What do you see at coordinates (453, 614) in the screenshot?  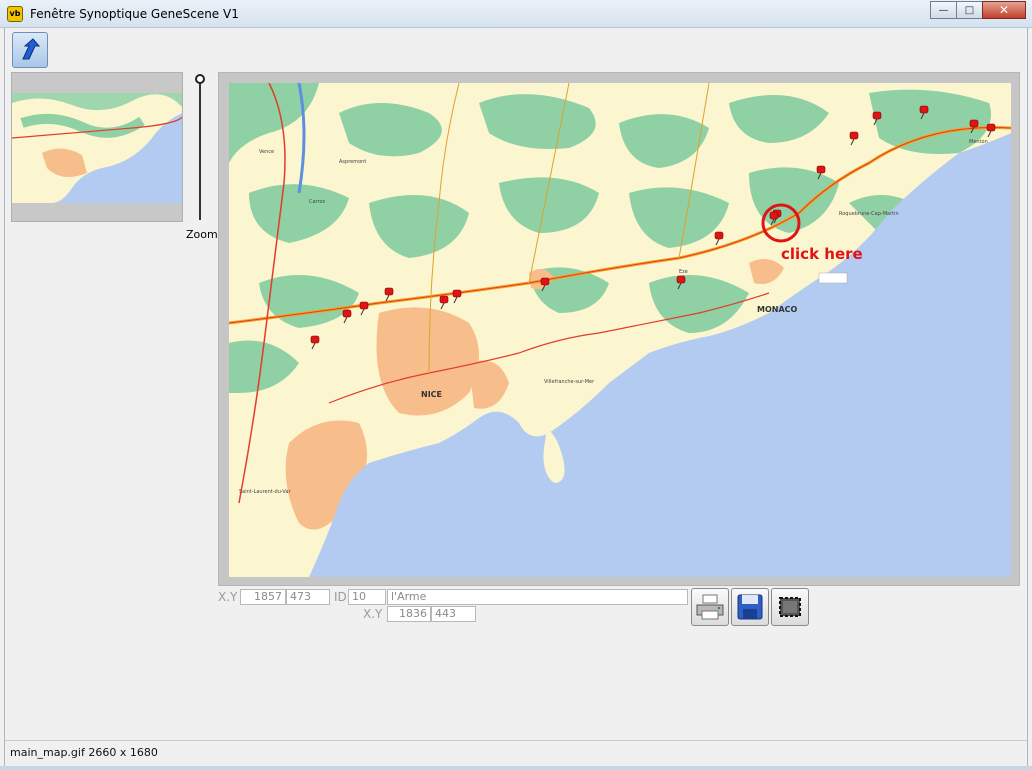 I see `y2-coordinate-field: 443` at bounding box center [453, 614].